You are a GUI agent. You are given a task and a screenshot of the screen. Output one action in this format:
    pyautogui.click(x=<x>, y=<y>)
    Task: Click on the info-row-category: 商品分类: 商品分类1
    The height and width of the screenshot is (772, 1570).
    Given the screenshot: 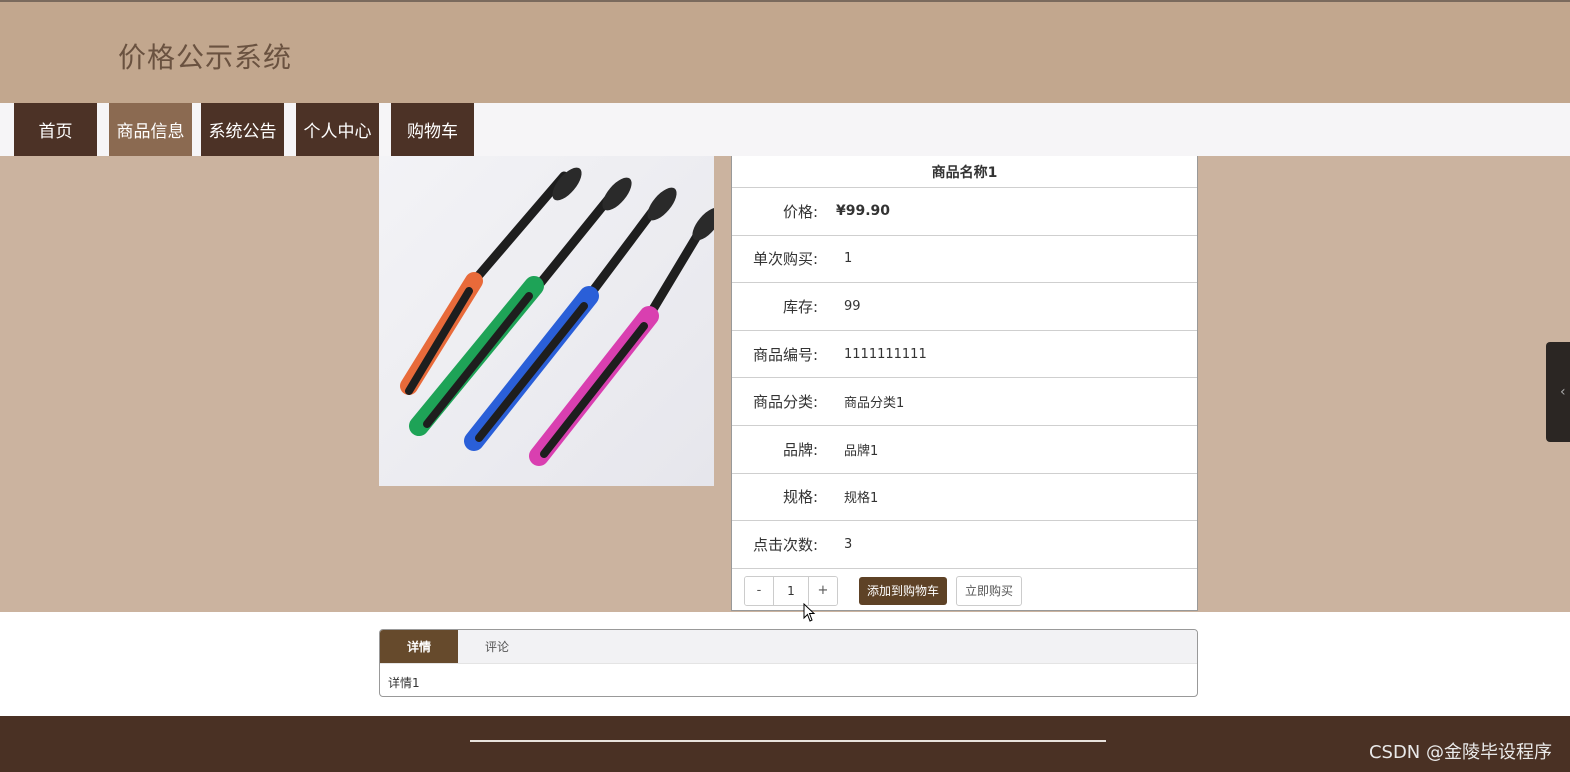 What is the action you would take?
    pyautogui.click(x=964, y=402)
    